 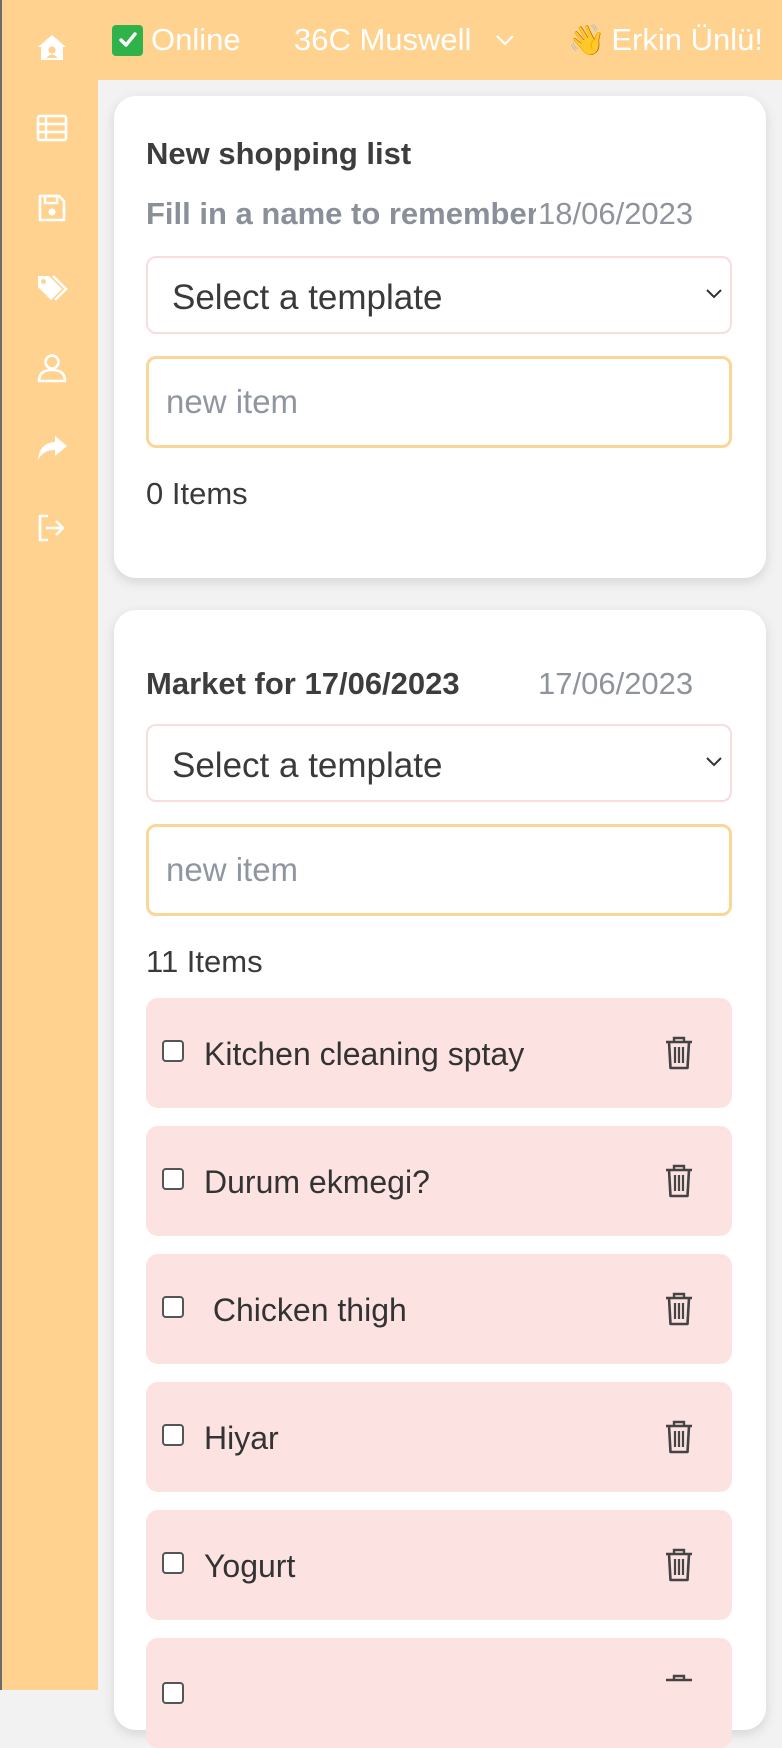 I want to click on home-icon, so click(x=52, y=48).